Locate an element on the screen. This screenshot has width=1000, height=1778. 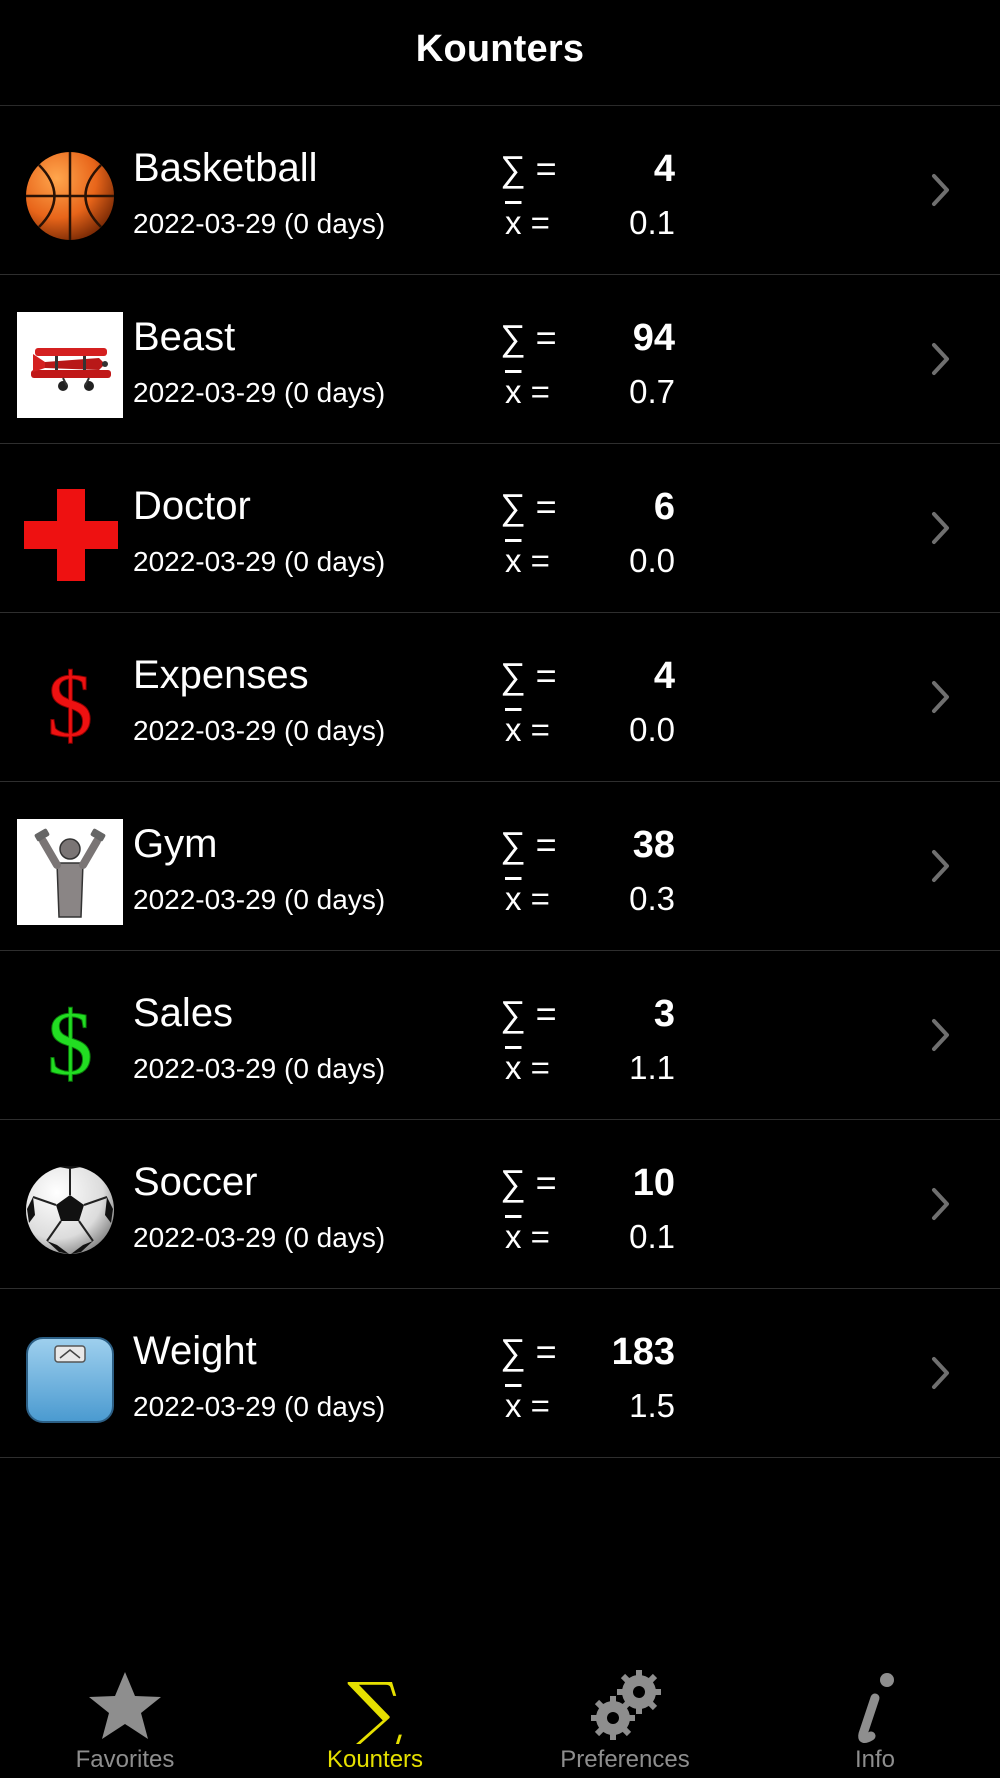
tab-bar: Favorites ∑ Kounters Preferences Info is located at coordinates (500, 1719).